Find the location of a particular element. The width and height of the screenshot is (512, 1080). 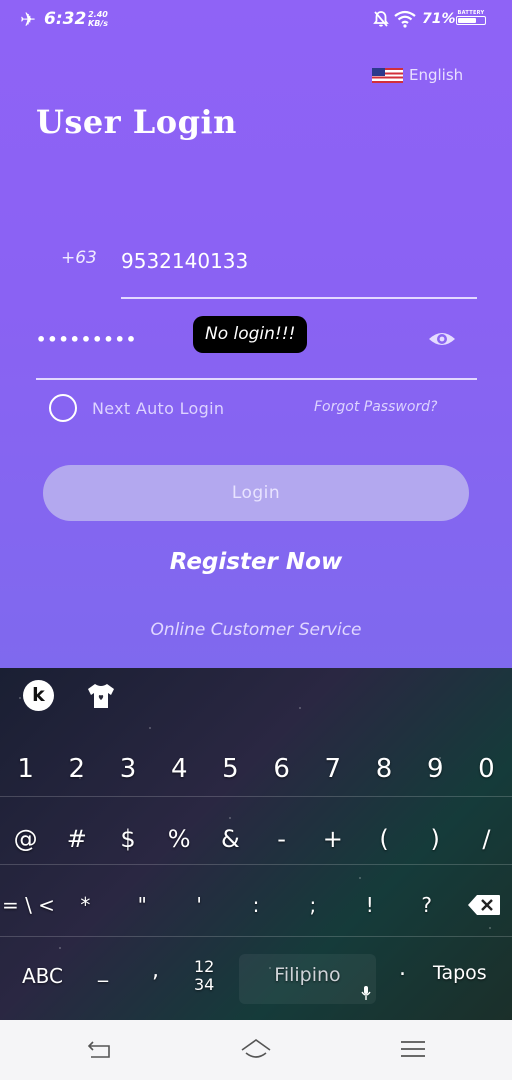

key-hash: # is located at coordinates (76, 839).